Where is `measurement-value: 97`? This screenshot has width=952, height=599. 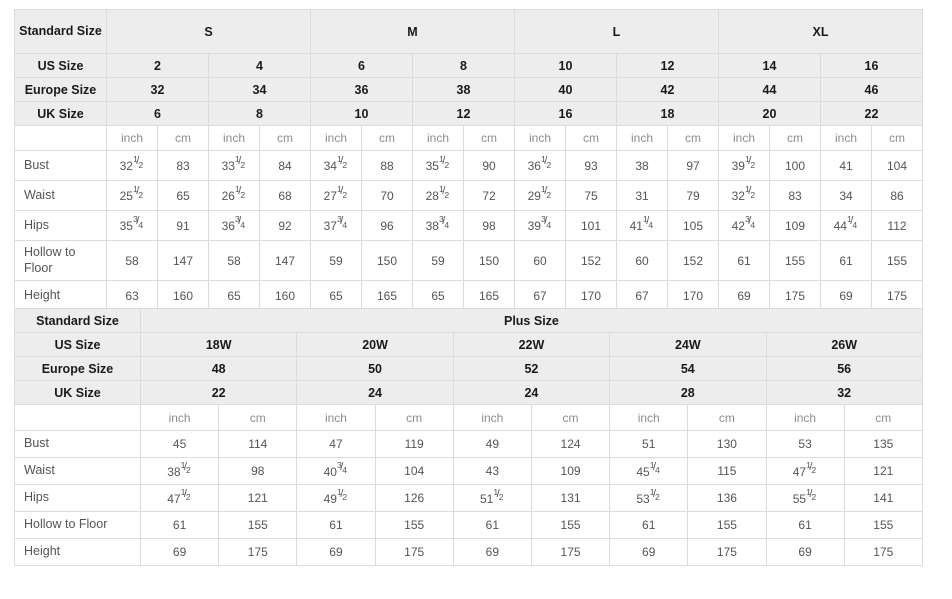
measurement-value: 97 is located at coordinates (693, 165).